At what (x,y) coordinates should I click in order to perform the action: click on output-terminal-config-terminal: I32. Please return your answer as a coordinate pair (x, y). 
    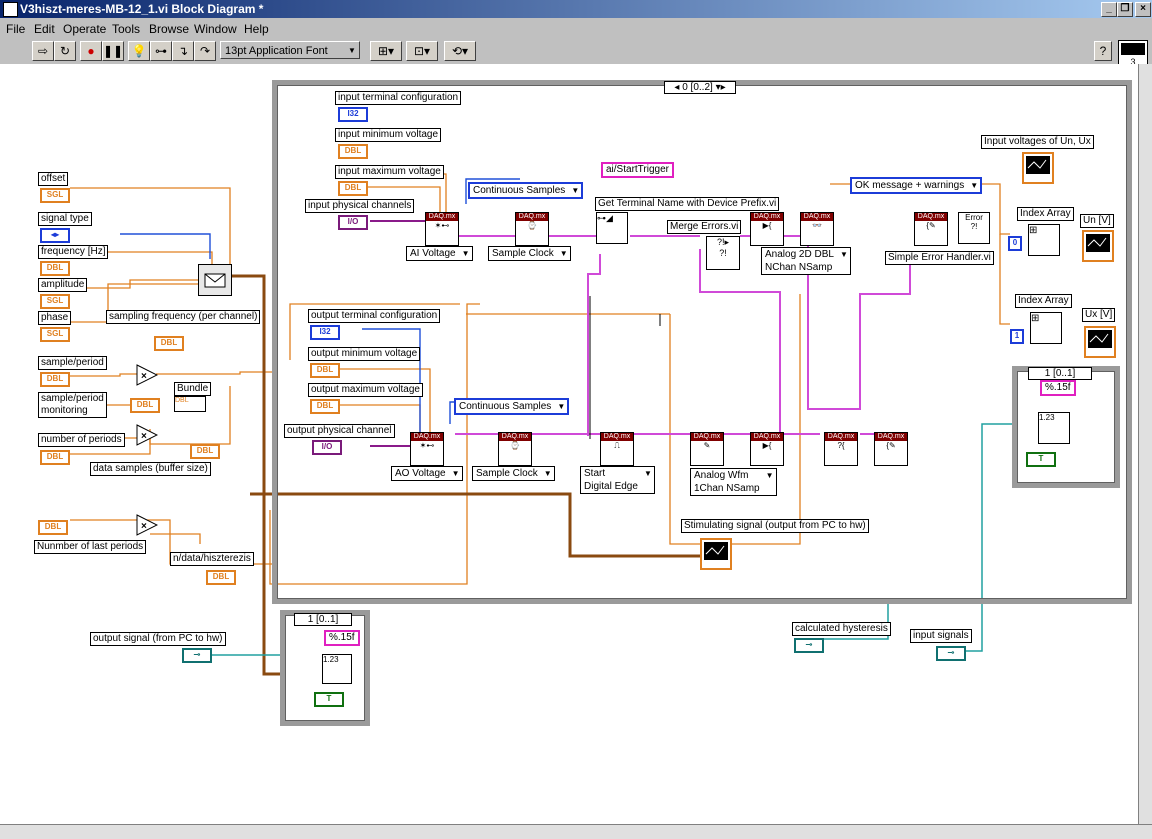
    Looking at the image, I should click on (325, 332).